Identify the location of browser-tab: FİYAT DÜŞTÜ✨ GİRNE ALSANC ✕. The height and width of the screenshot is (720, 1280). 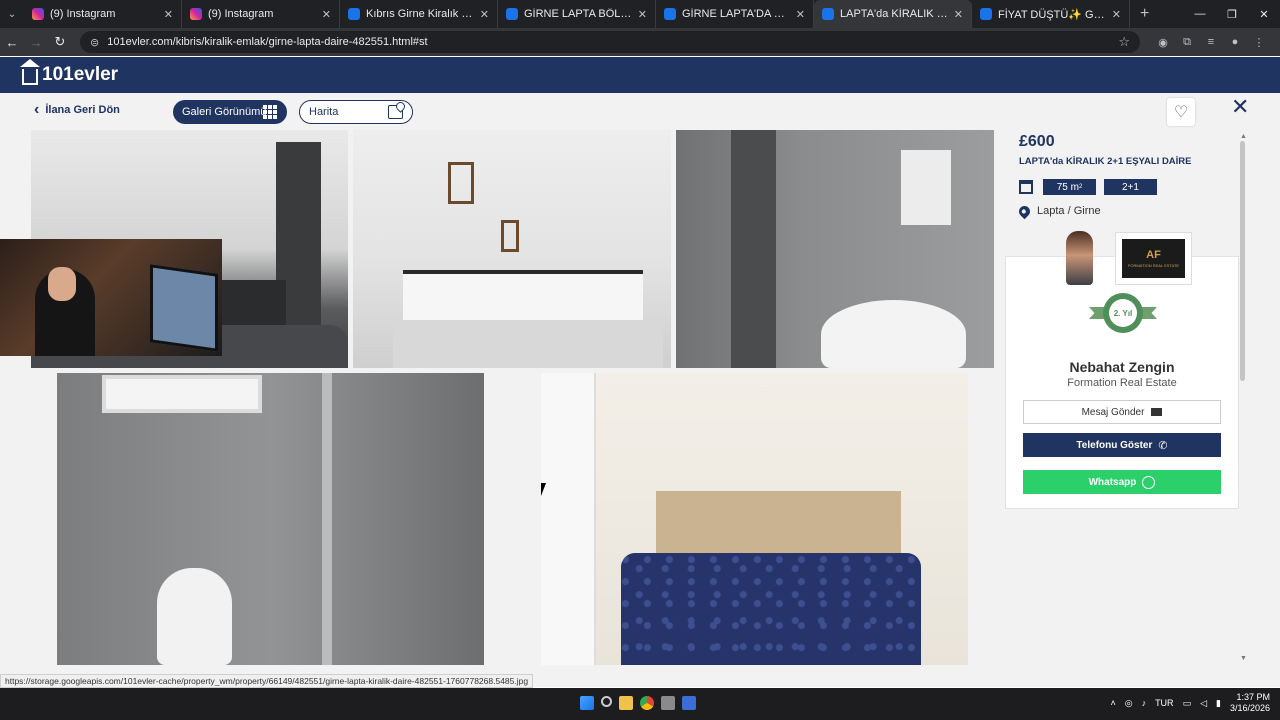
(1051, 14).